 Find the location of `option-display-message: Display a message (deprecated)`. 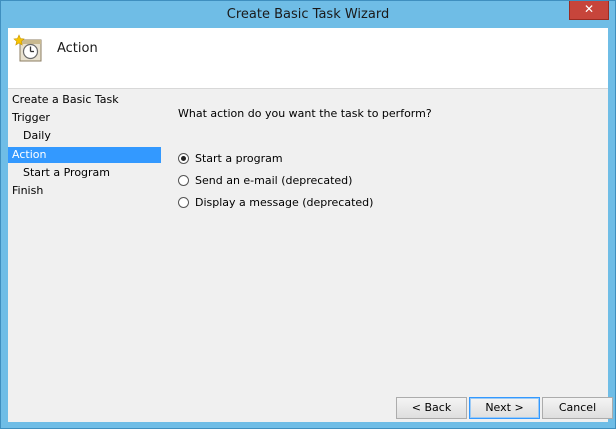

option-display-message: Display a message (deprecated) is located at coordinates (275, 202).